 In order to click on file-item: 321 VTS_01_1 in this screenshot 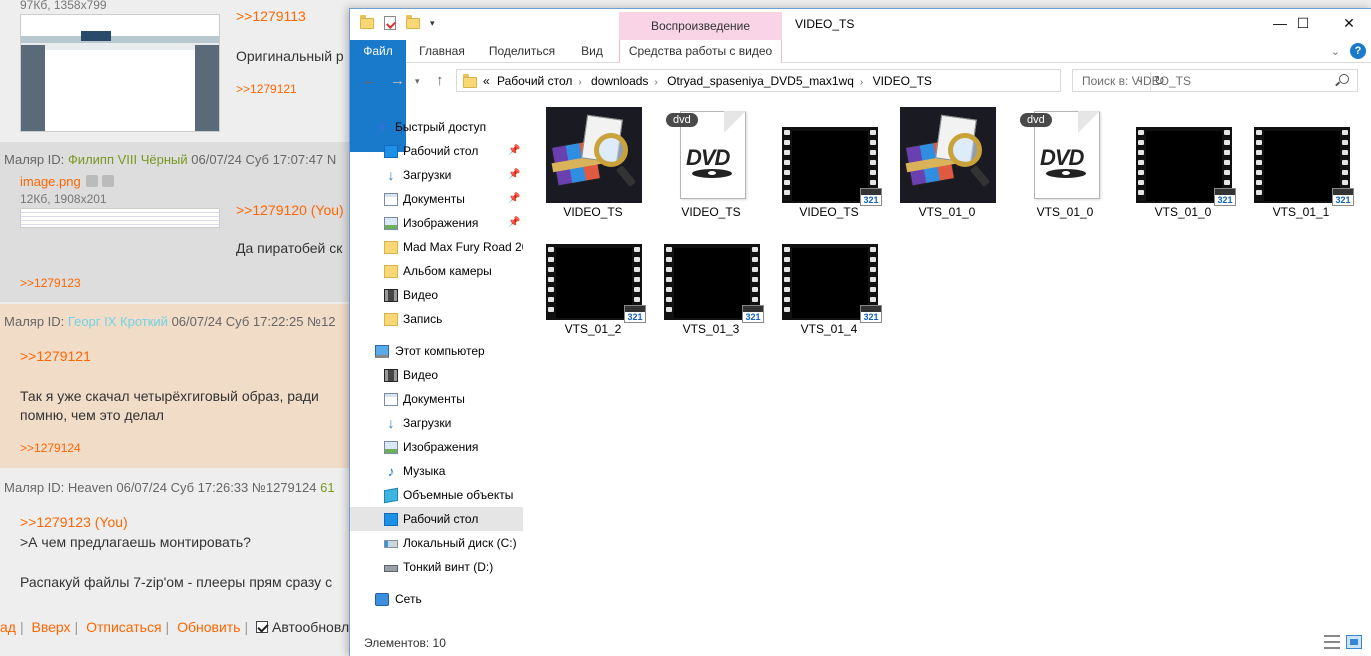, I will do `click(1301, 160)`.